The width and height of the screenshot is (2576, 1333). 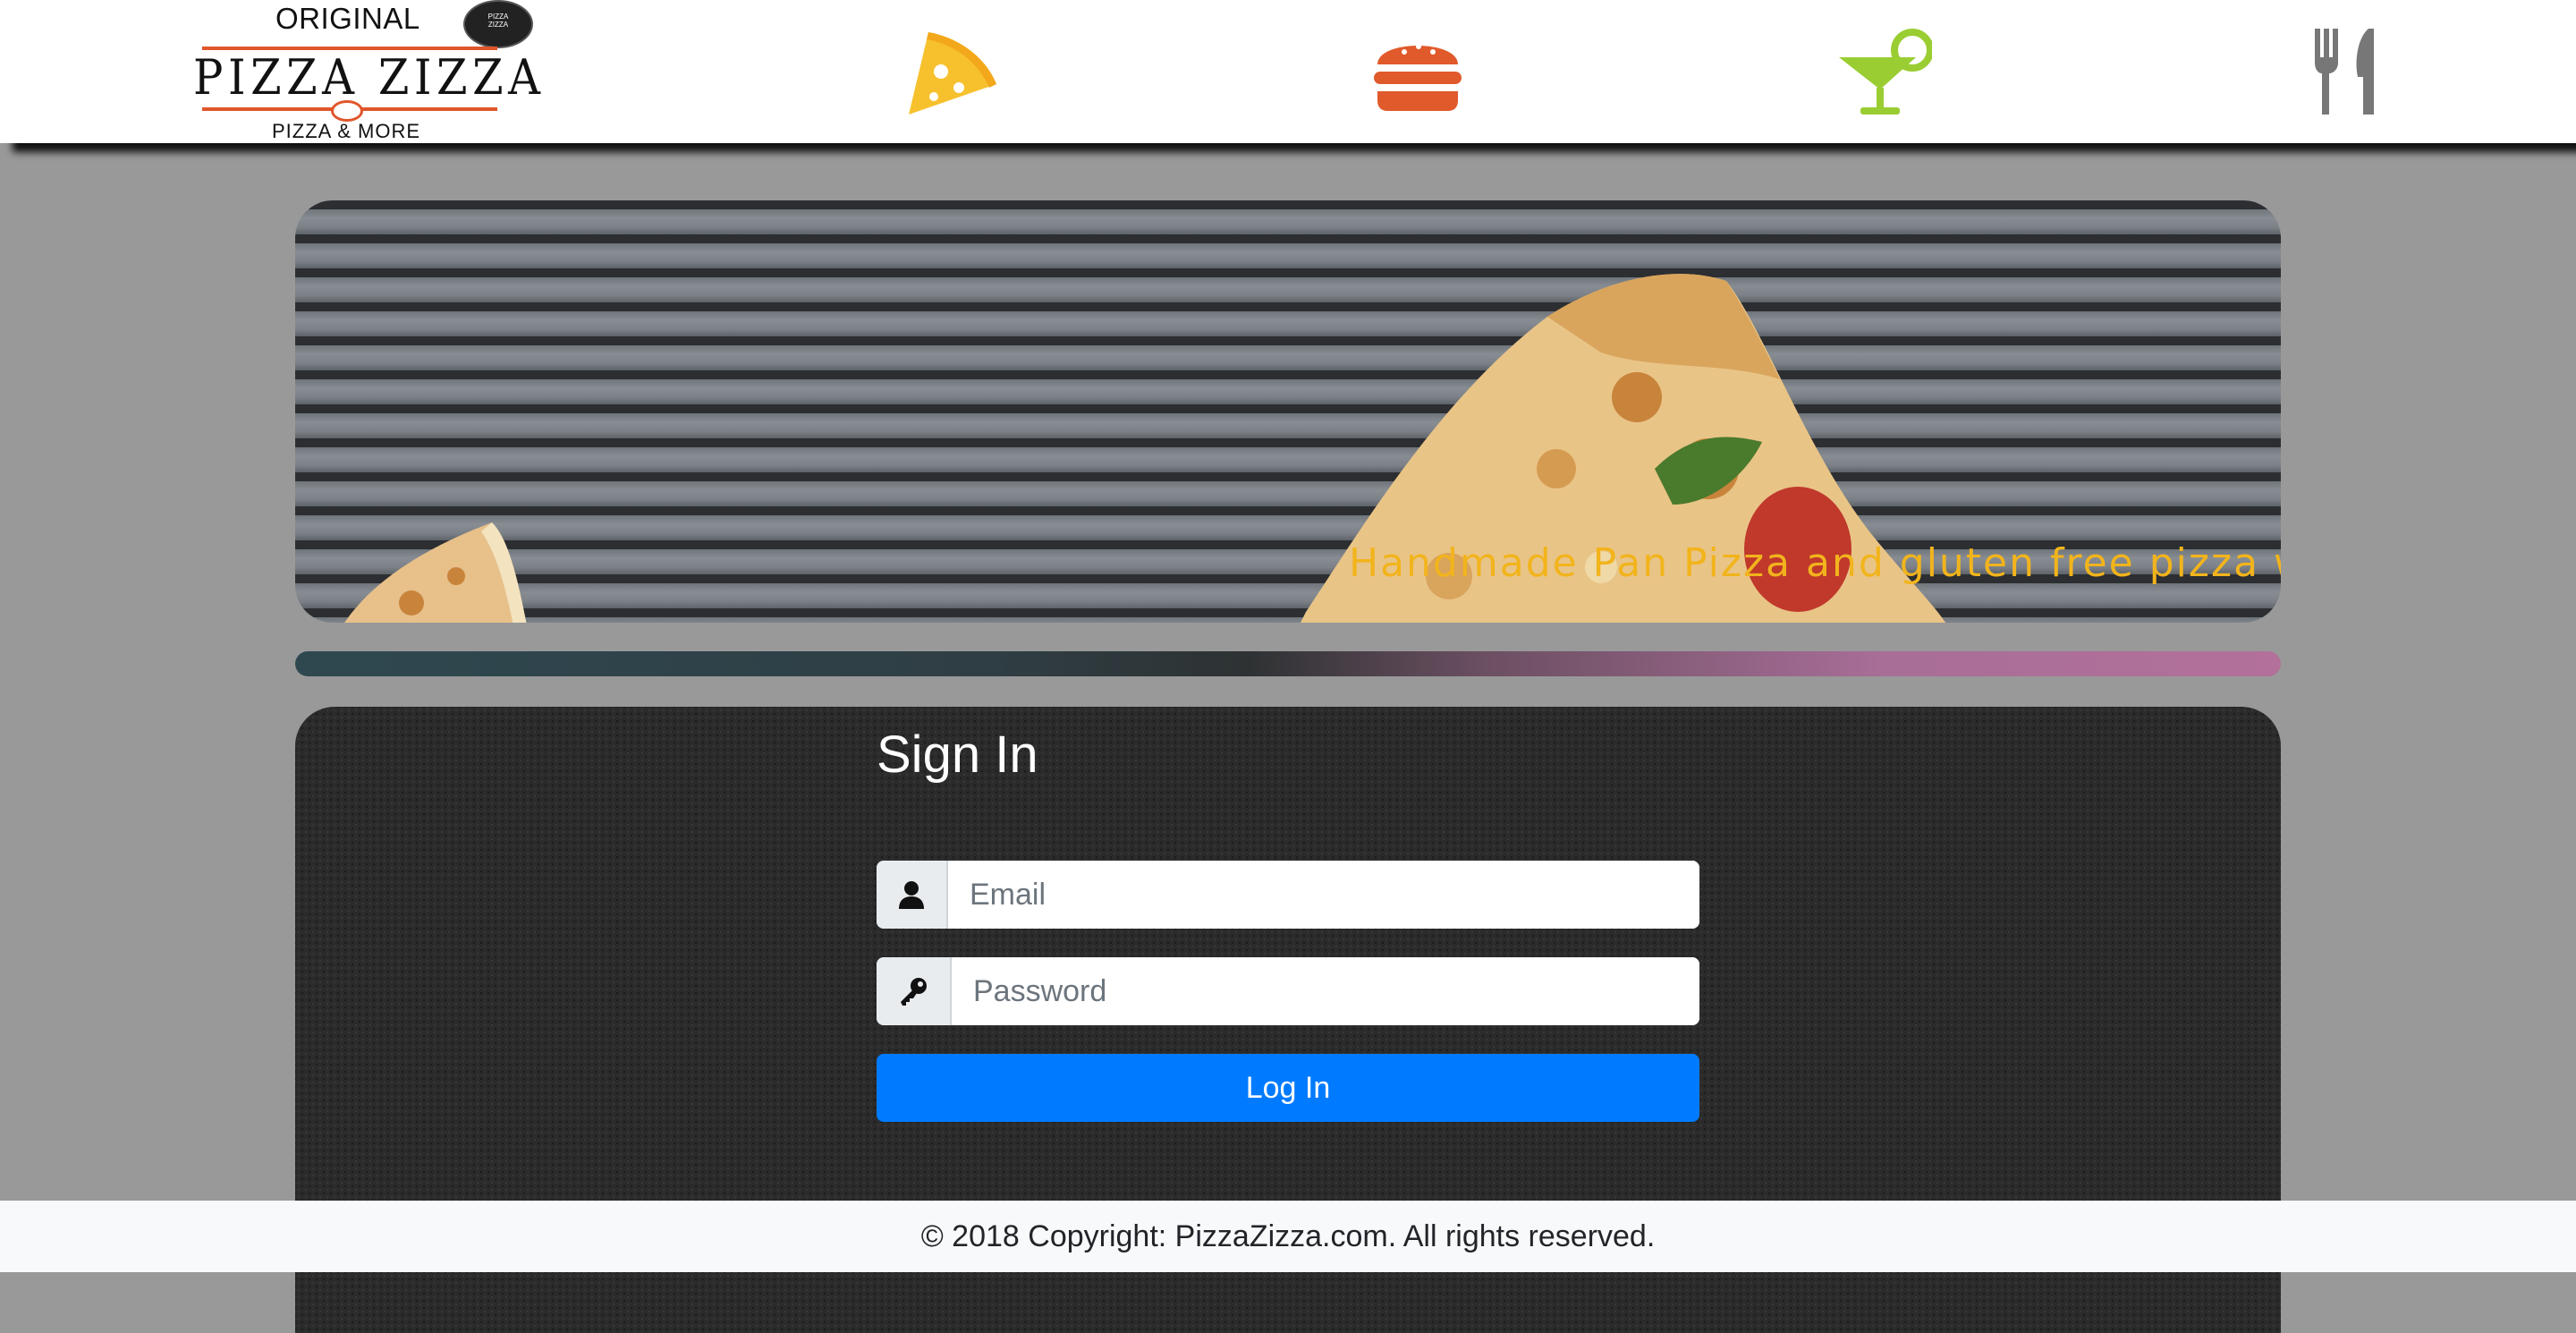 What do you see at coordinates (346, 131) in the screenshot?
I see `logo-sub-text: PIZZA & MORE` at bounding box center [346, 131].